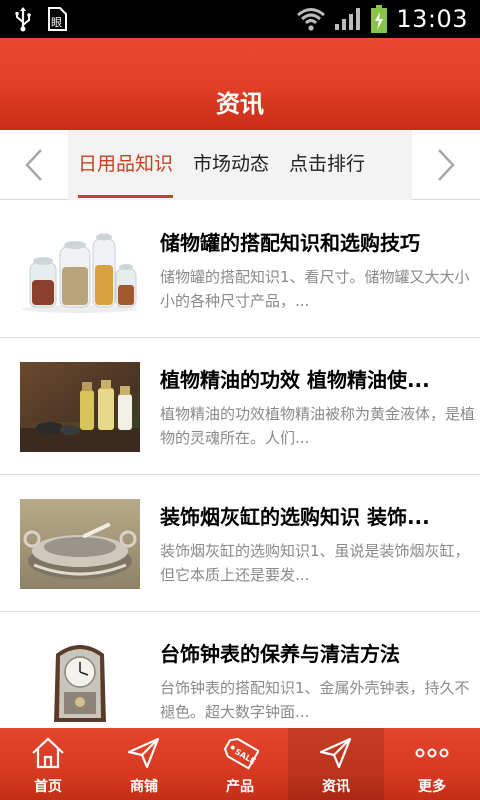 The image size is (480, 800). What do you see at coordinates (379, 19) in the screenshot?
I see `battery-charging-icon` at bounding box center [379, 19].